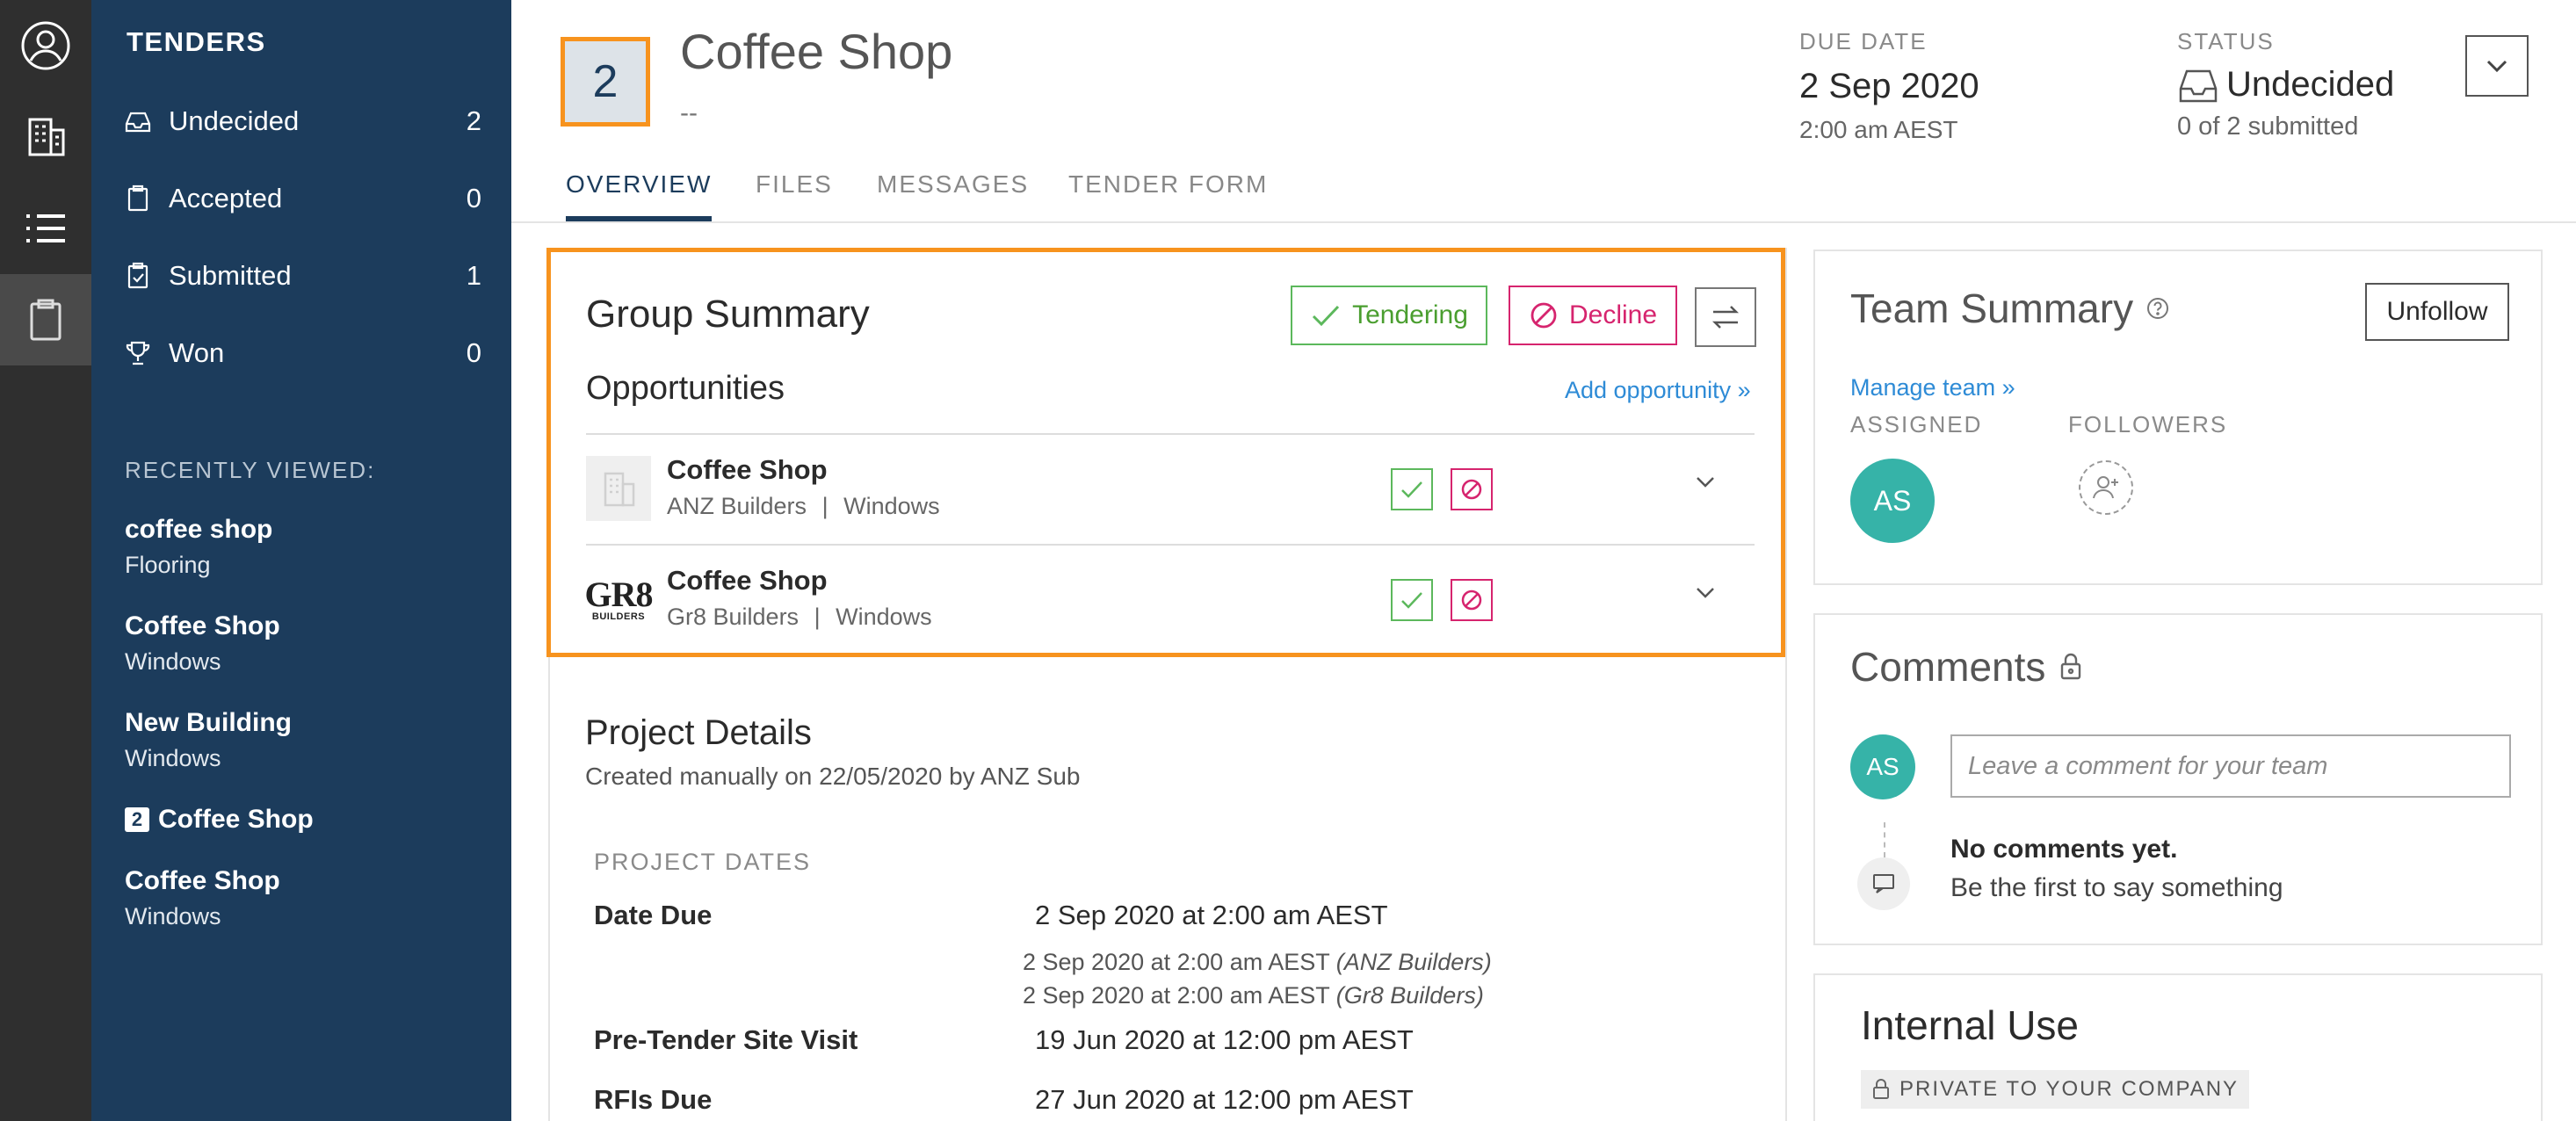  Describe the element at coordinates (689, 112) in the screenshot. I see `page-subtitle: --` at that location.